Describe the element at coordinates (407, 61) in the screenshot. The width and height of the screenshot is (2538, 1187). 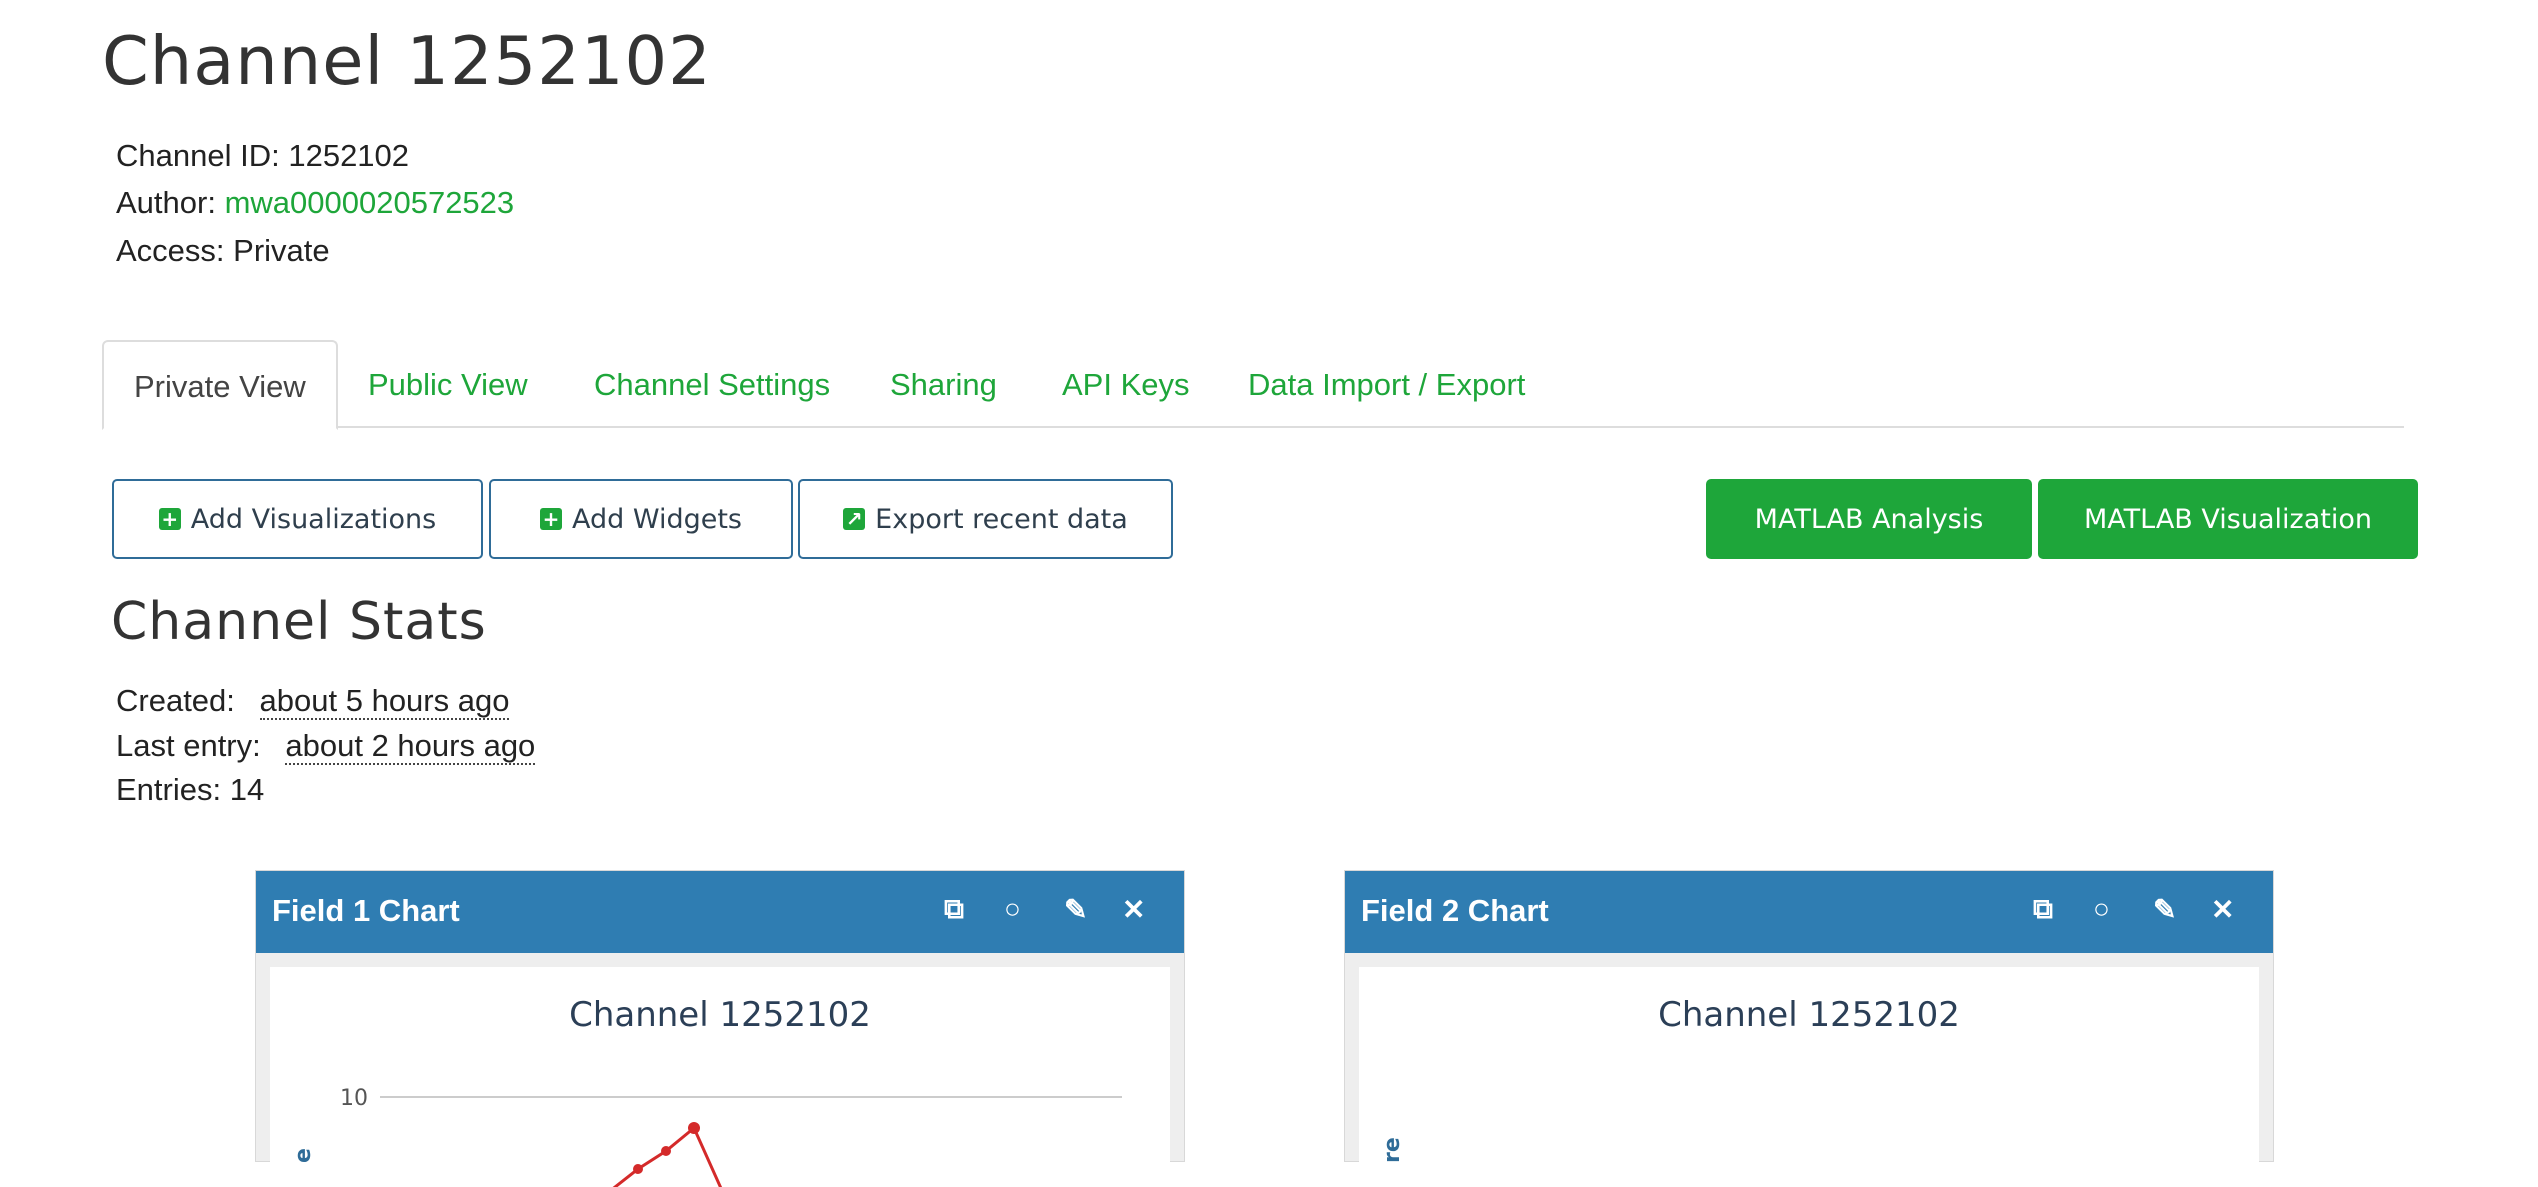
I see `page-title: Channel 1252102` at that location.